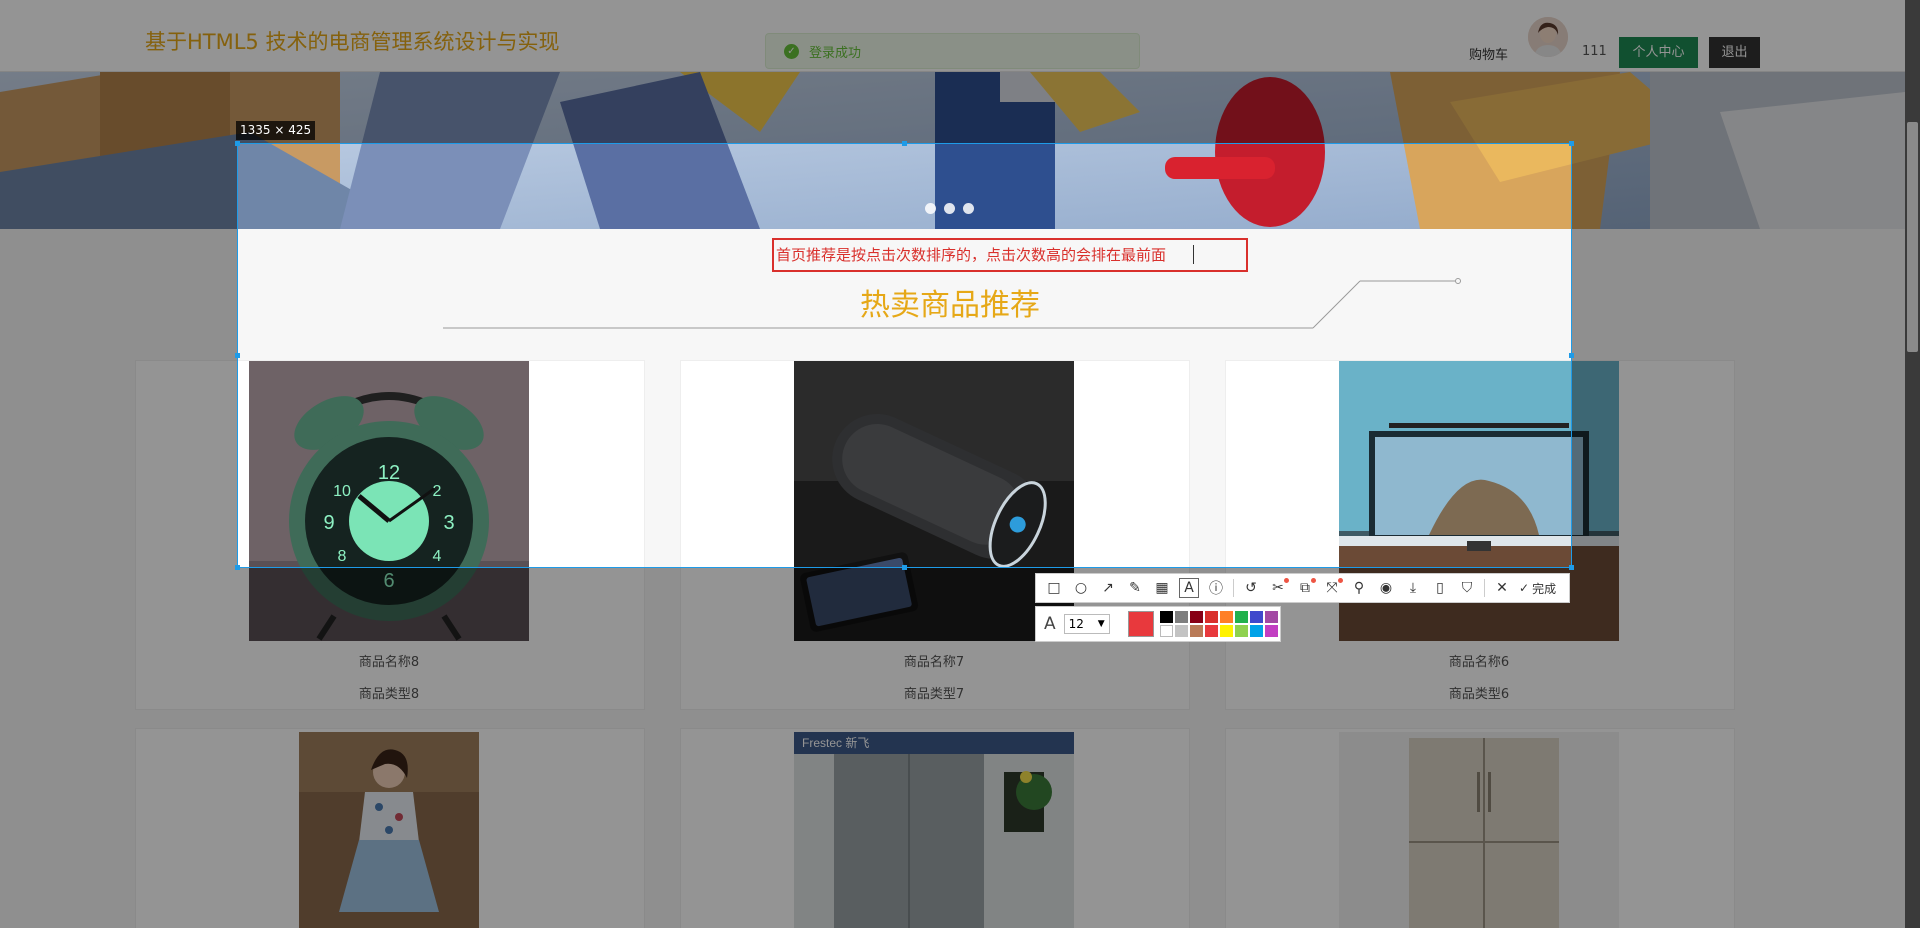 This screenshot has width=1920, height=928. I want to click on font-icon: A, so click(1050, 624).